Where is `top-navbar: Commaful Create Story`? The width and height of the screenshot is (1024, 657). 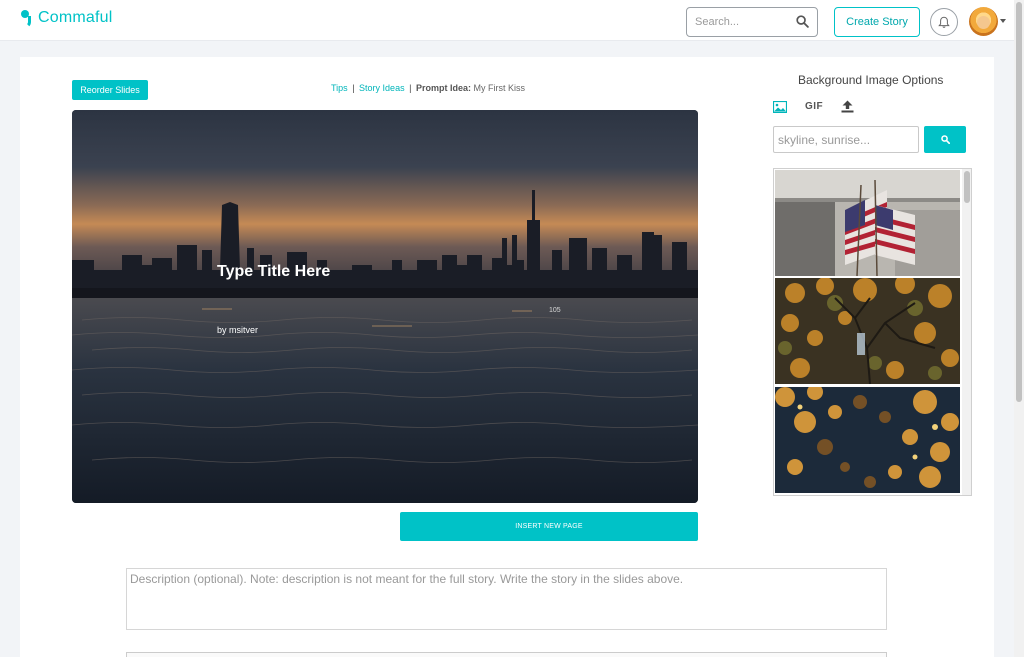
top-navbar: Commaful Create Story is located at coordinates (507, 20).